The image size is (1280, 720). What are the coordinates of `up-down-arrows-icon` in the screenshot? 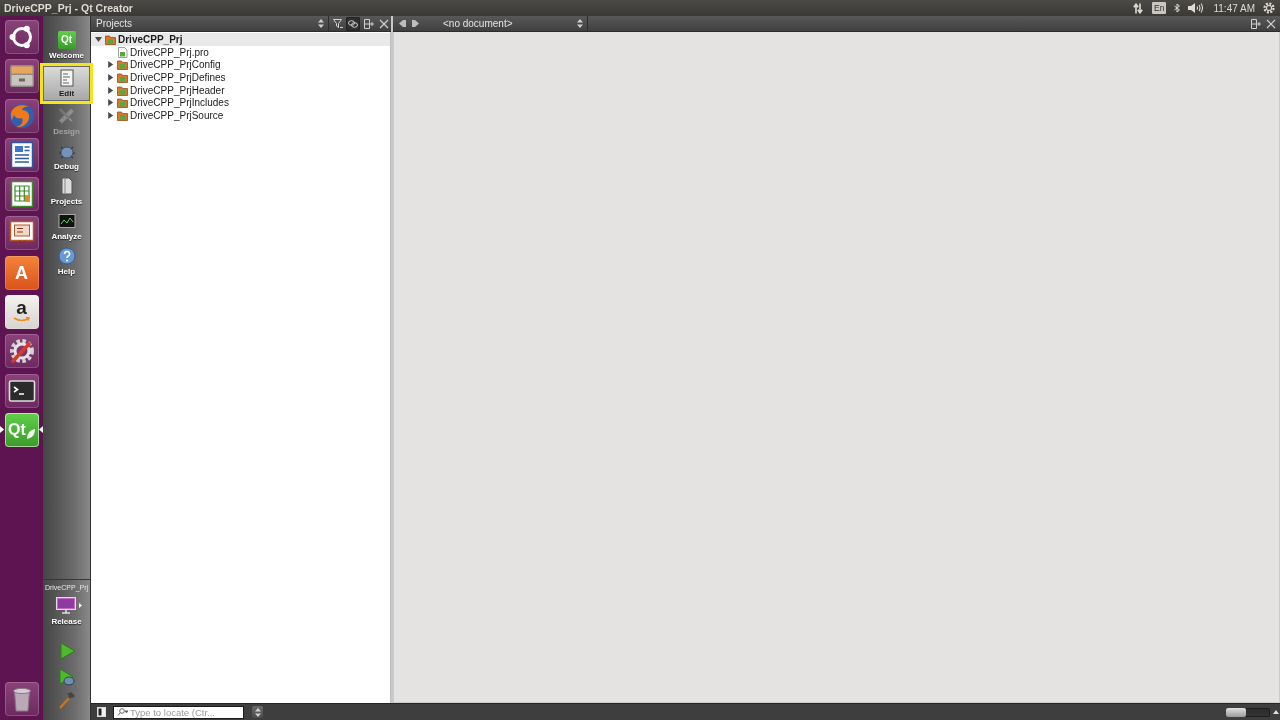 It's located at (1138, 8).